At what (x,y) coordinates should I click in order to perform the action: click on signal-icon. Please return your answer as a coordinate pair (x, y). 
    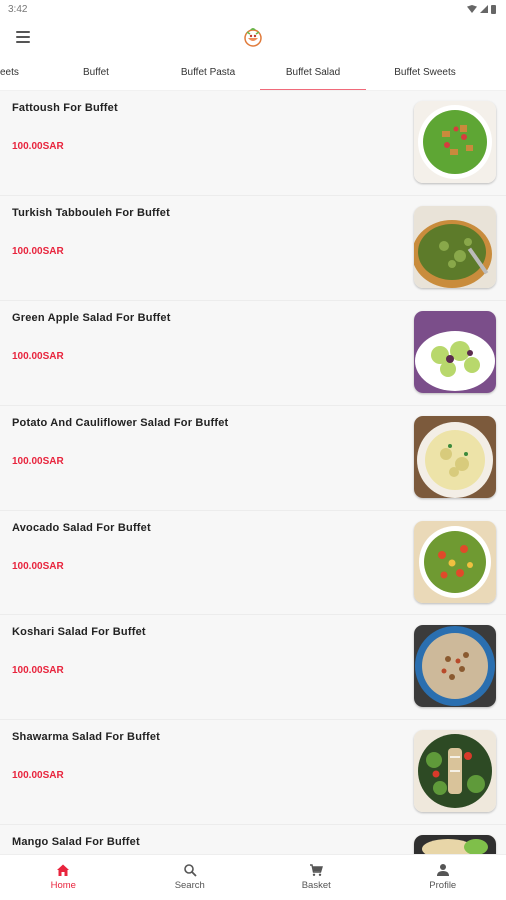
    Looking at the image, I should click on (484, 9).